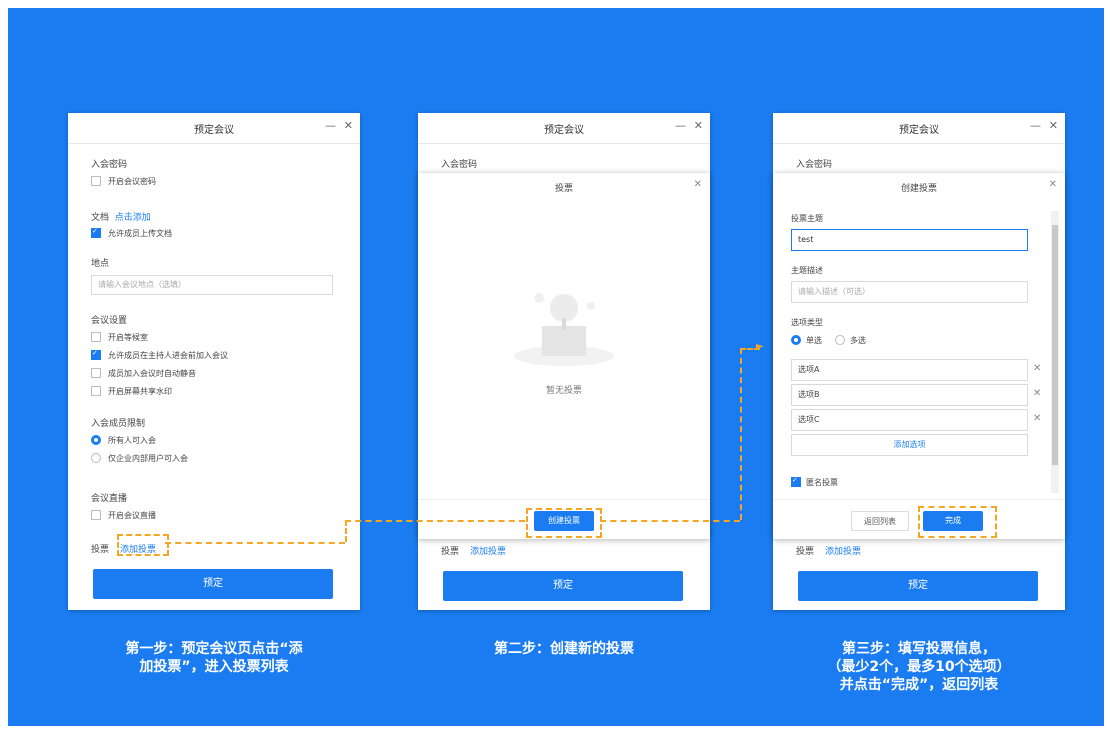 This screenshot has height=734, width=1110. I want to click on docs-label: 文档 点击添加, so click(121, 218).